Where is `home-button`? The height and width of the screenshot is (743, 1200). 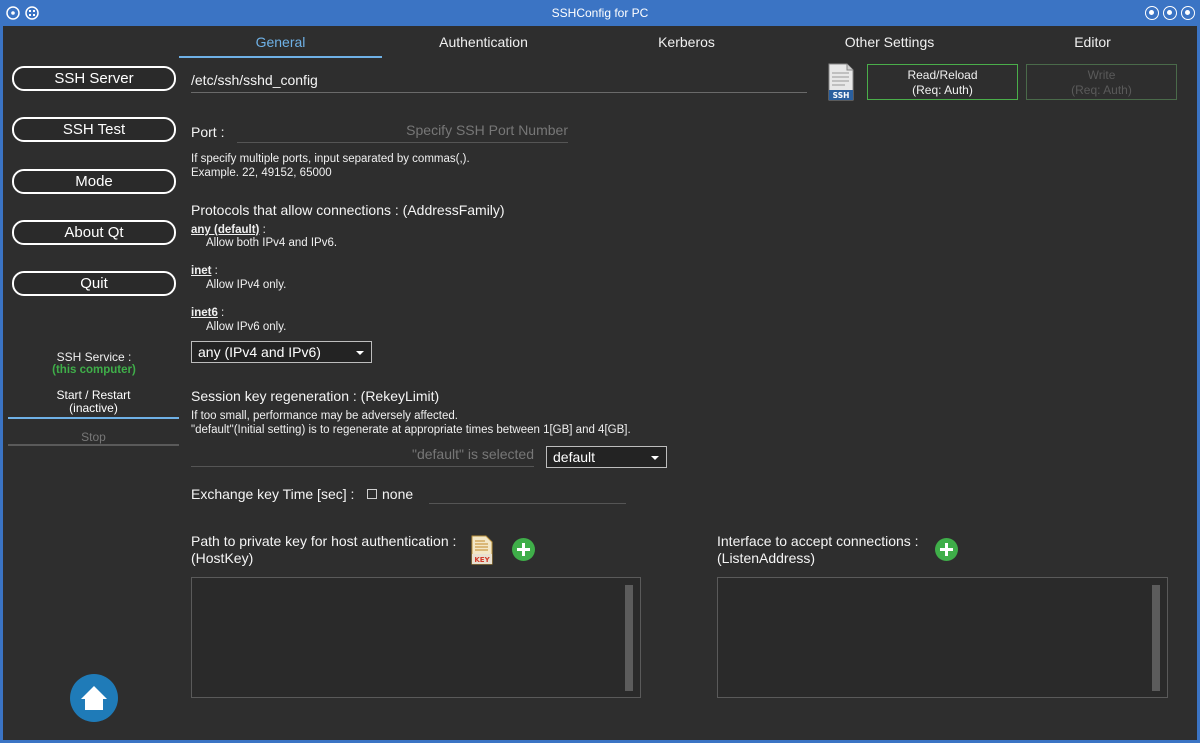
home-button is located at coordinates (94, 698).